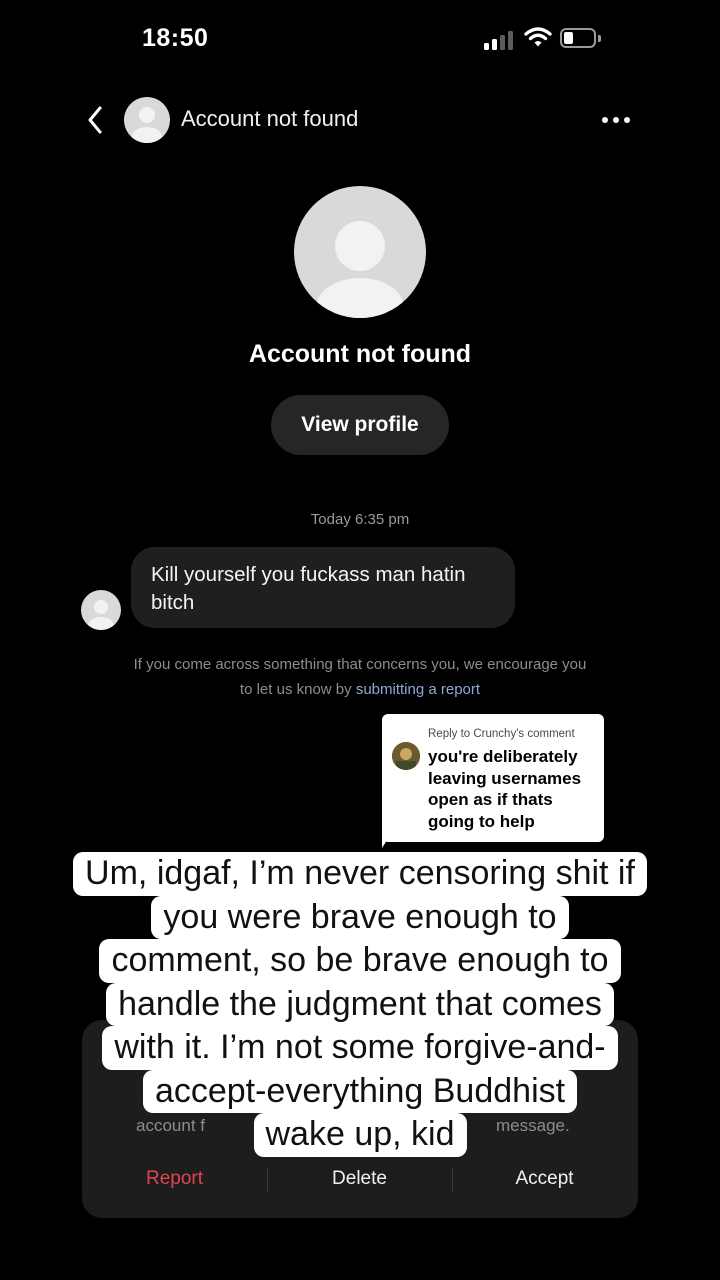  I want to click on header-title: Account not found, so click(269, 119).